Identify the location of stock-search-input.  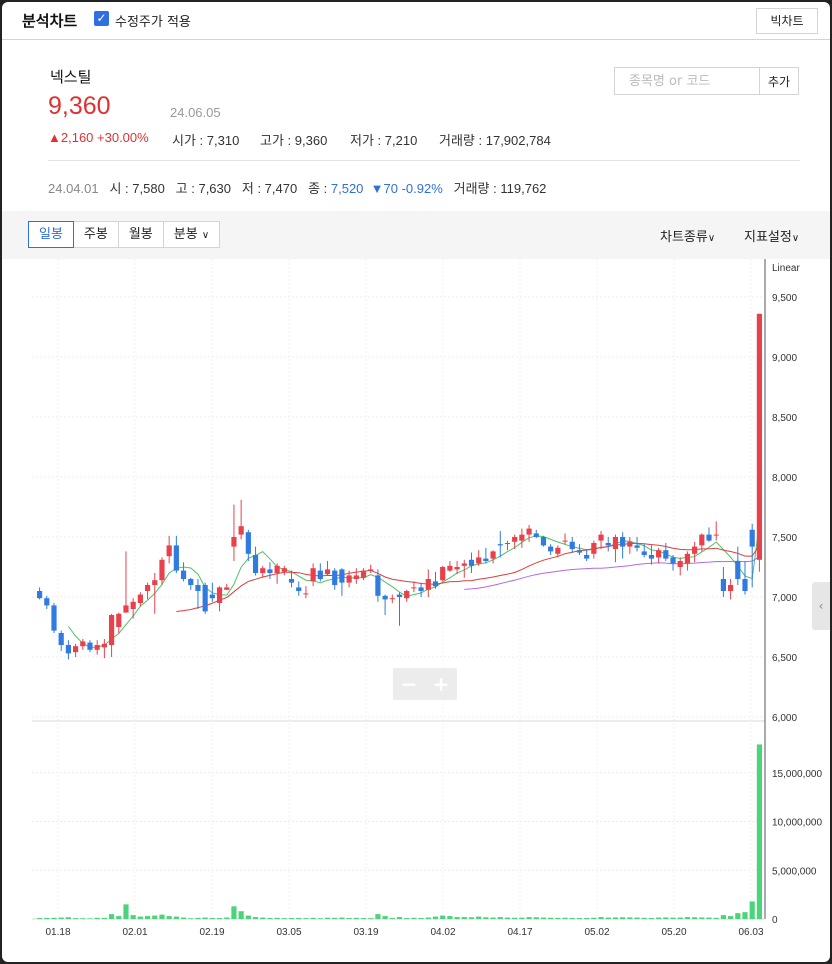
(687, 81).